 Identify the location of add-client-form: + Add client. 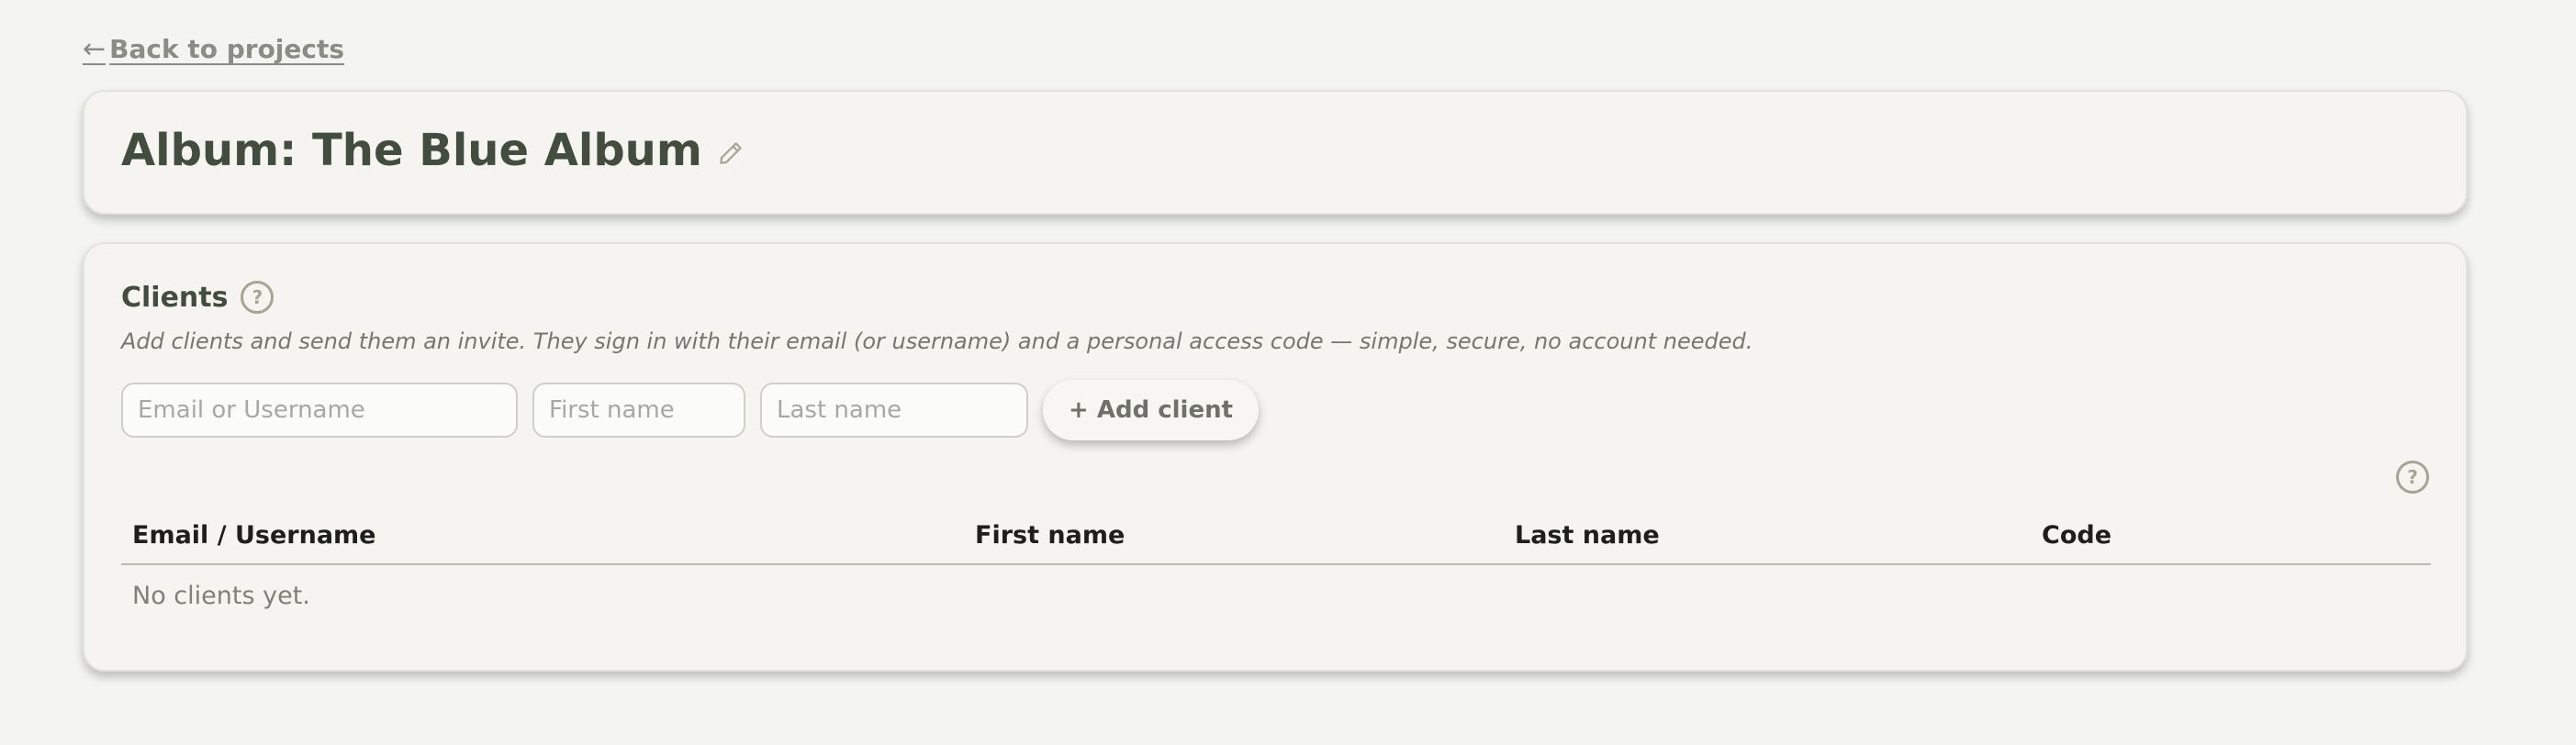
(690, 410).